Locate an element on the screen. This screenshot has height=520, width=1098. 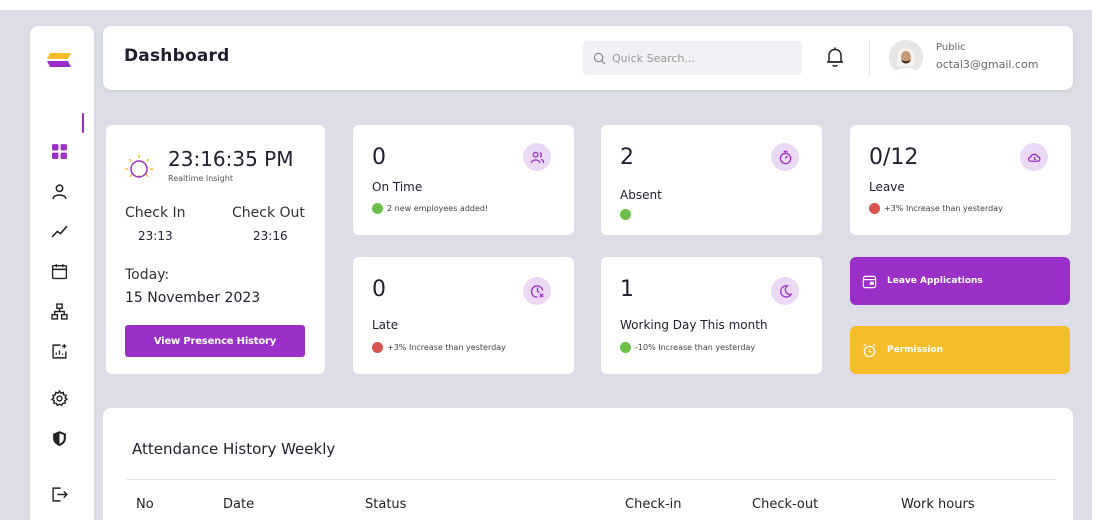
late-card: 0 Late +3% Increase than yesterday is located at coordinates (463, 315).